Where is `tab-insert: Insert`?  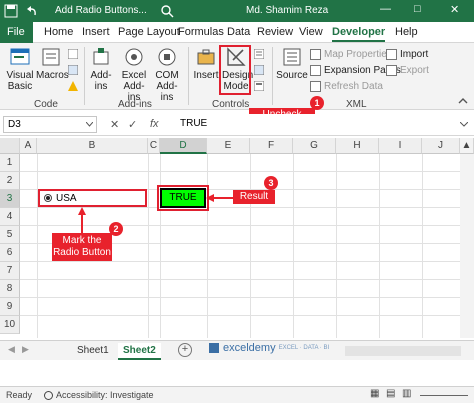 tab-insert: Insert is located at coordinates (96, 32).